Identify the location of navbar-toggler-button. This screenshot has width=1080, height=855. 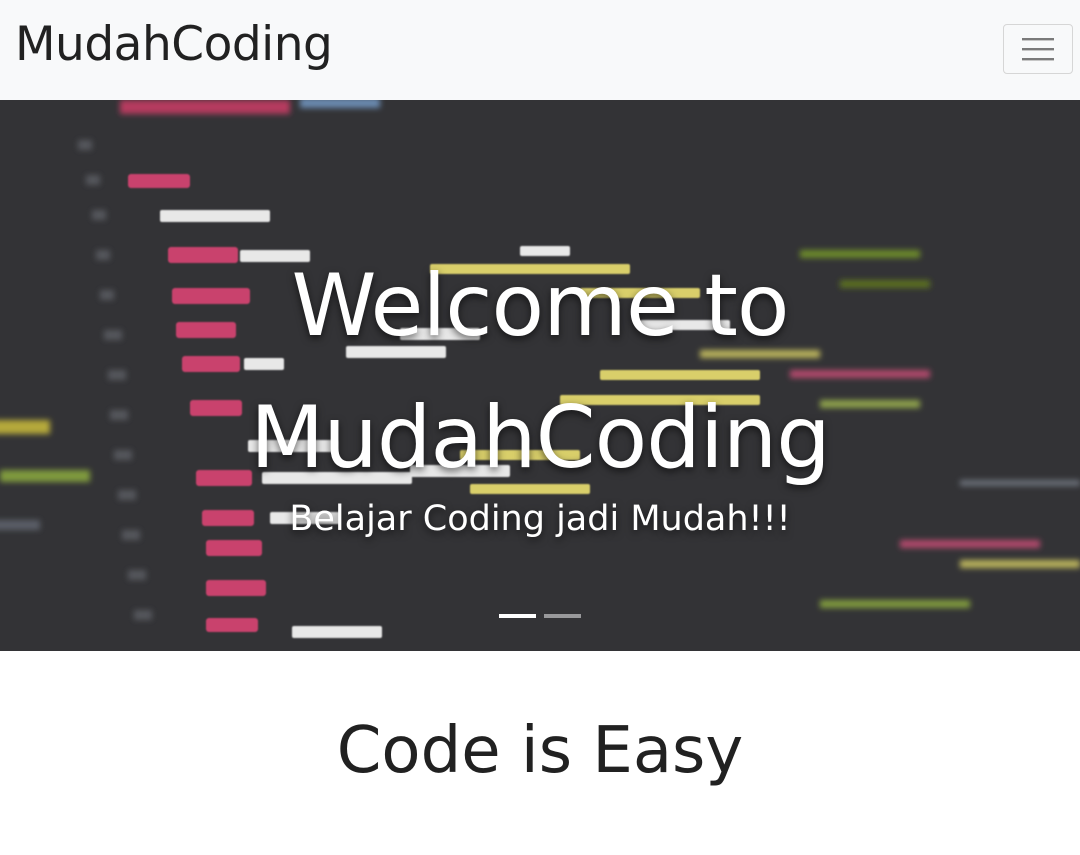
(1038, 49).